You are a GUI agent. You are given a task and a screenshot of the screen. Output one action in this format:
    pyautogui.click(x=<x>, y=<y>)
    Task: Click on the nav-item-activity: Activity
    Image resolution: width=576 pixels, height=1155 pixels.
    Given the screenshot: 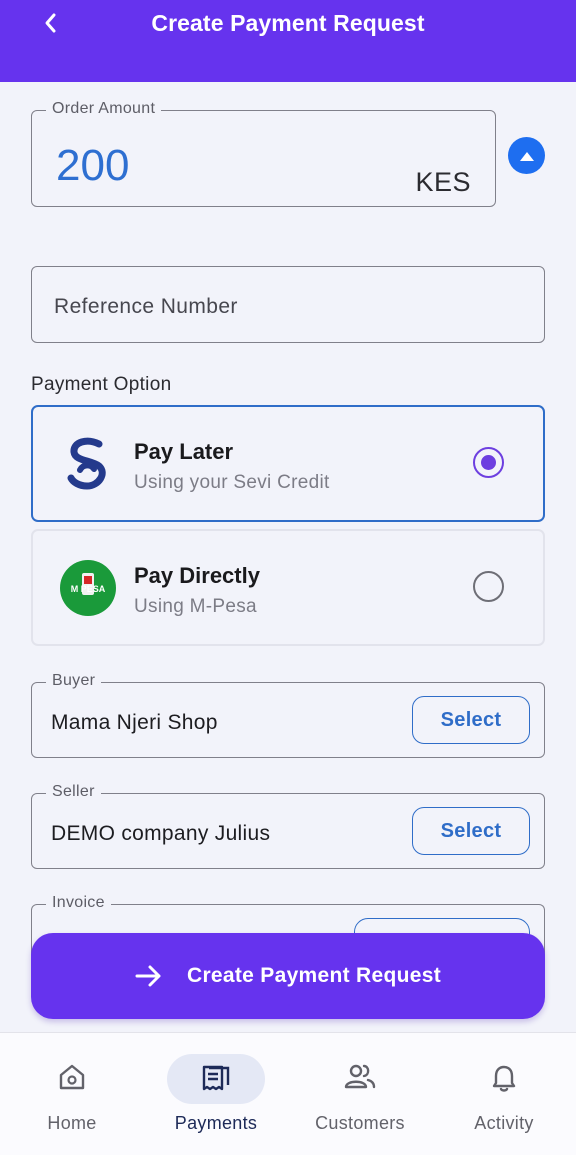 What is the action you would take?
    pyautogui.click(x=504, y=1094)
    